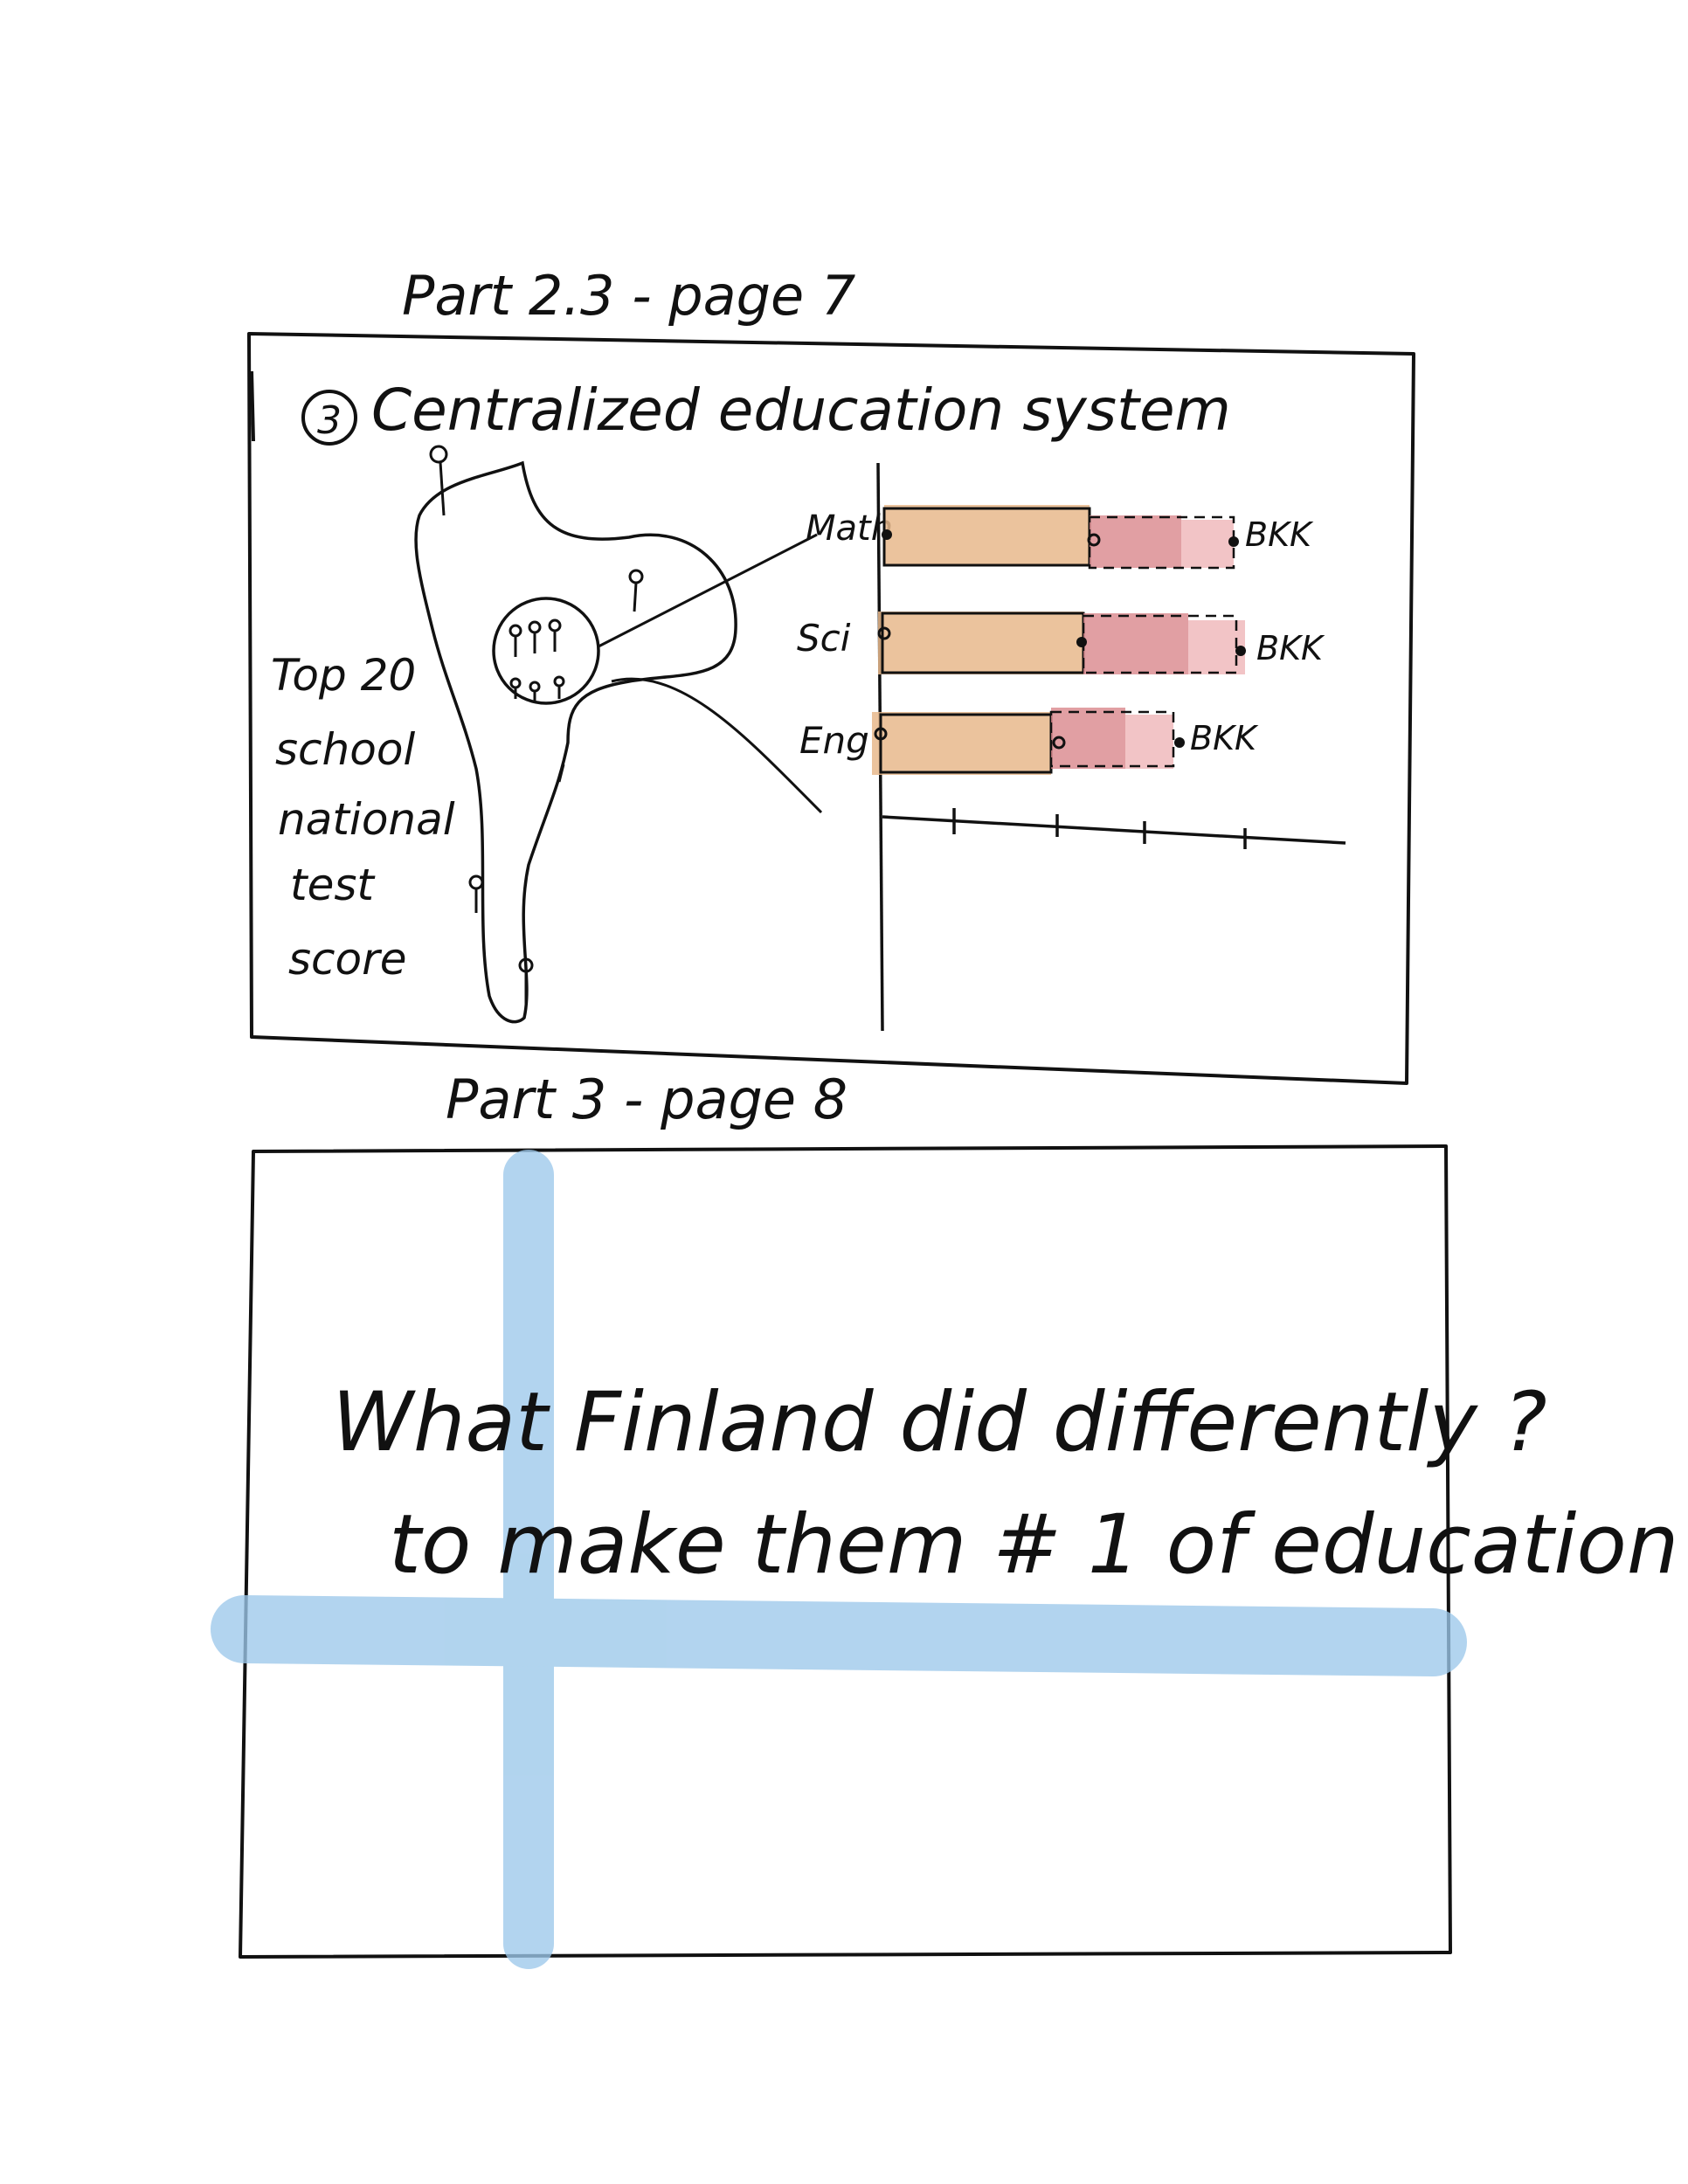  I want to click on thailand-map, so click(575, 742).